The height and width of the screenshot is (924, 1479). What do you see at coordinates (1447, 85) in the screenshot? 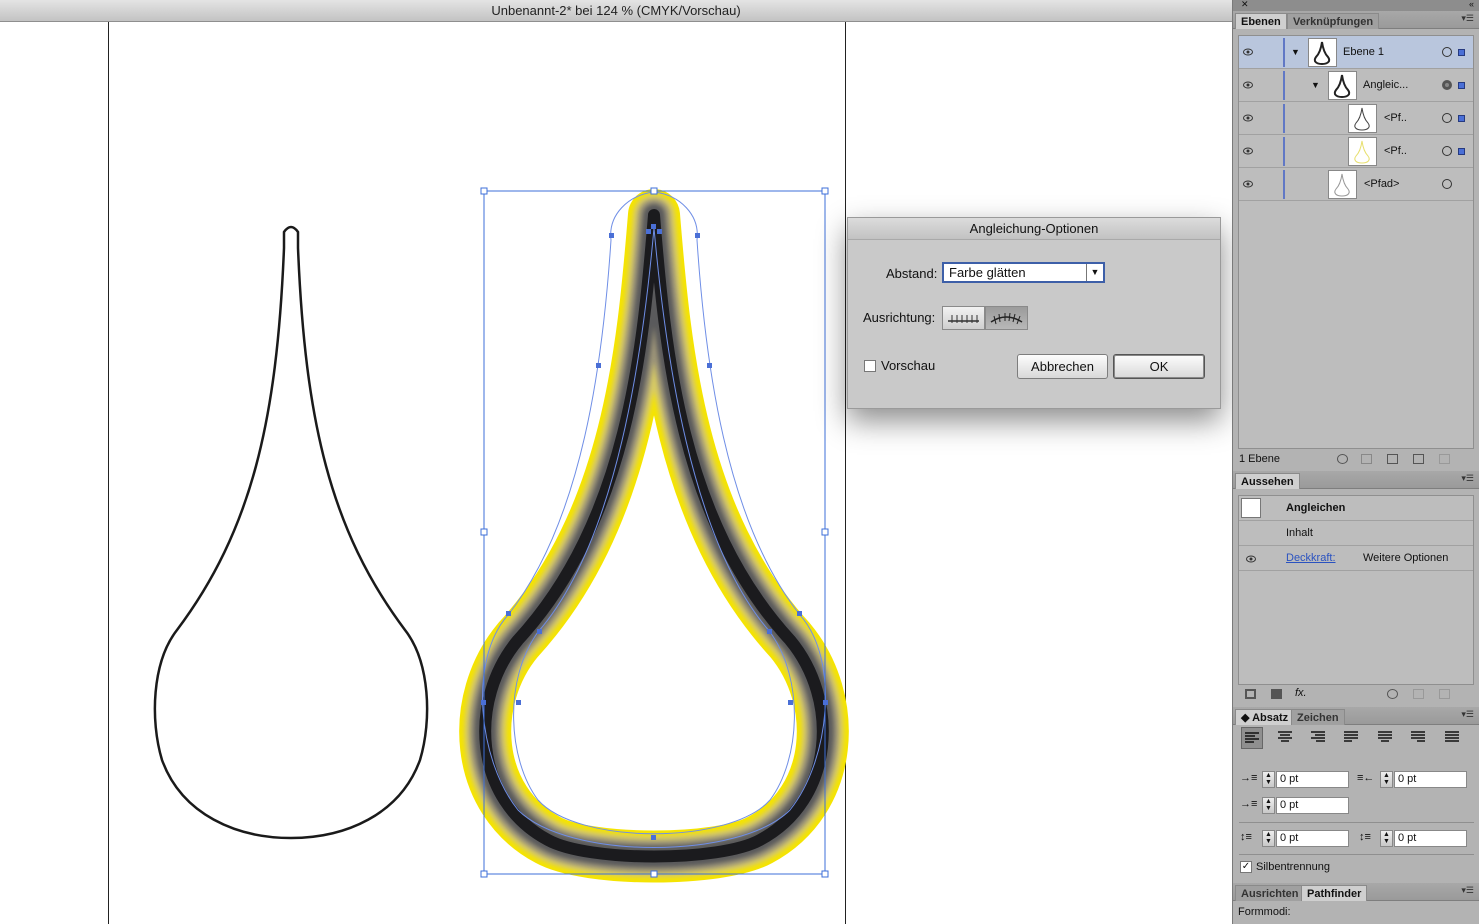
I see `target-filled-icon` at bounding box center [1447, 85].